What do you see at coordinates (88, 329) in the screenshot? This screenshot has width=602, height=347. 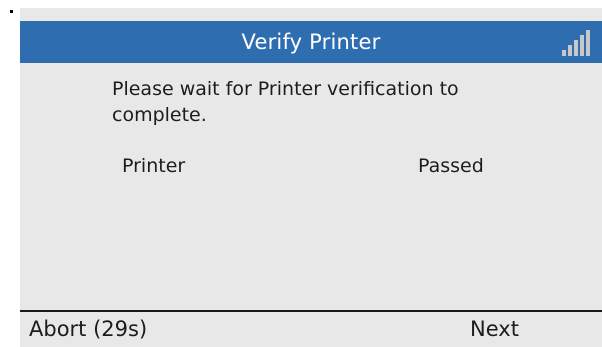 I see `abort-button: Abort (29s)` at bounding box center [88, 329].